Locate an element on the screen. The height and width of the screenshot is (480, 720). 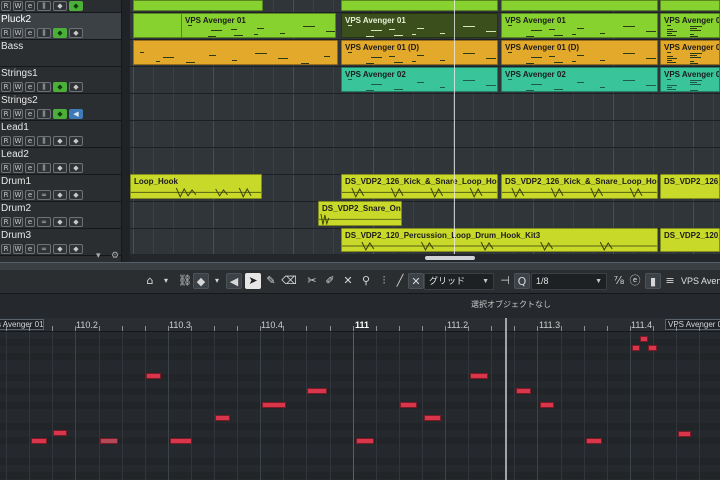
snap-type-dropdown: グリッド ▼ is located at coordinates (459, 281).